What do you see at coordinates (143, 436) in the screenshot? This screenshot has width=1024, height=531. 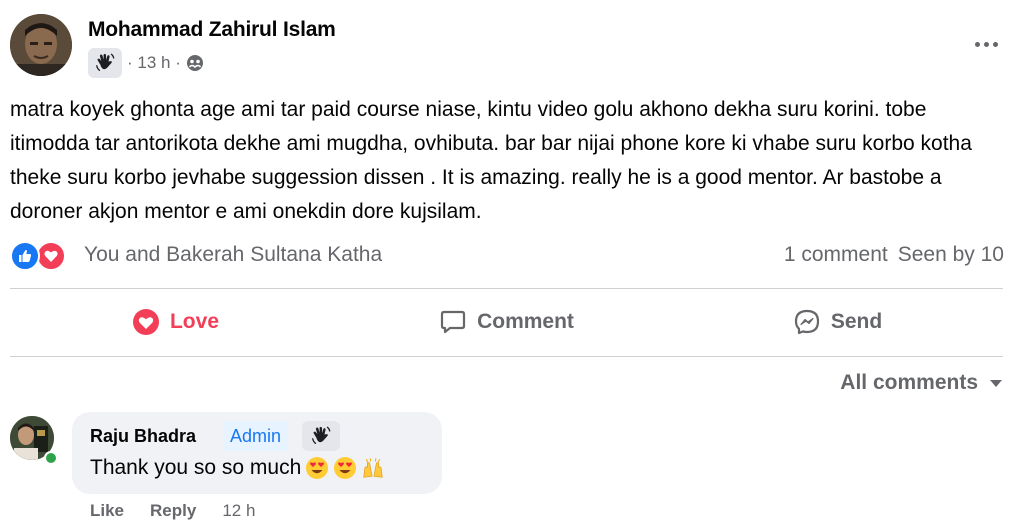 I see `commenter-name: Raju Bhadra` at bounding box center [143, 436].